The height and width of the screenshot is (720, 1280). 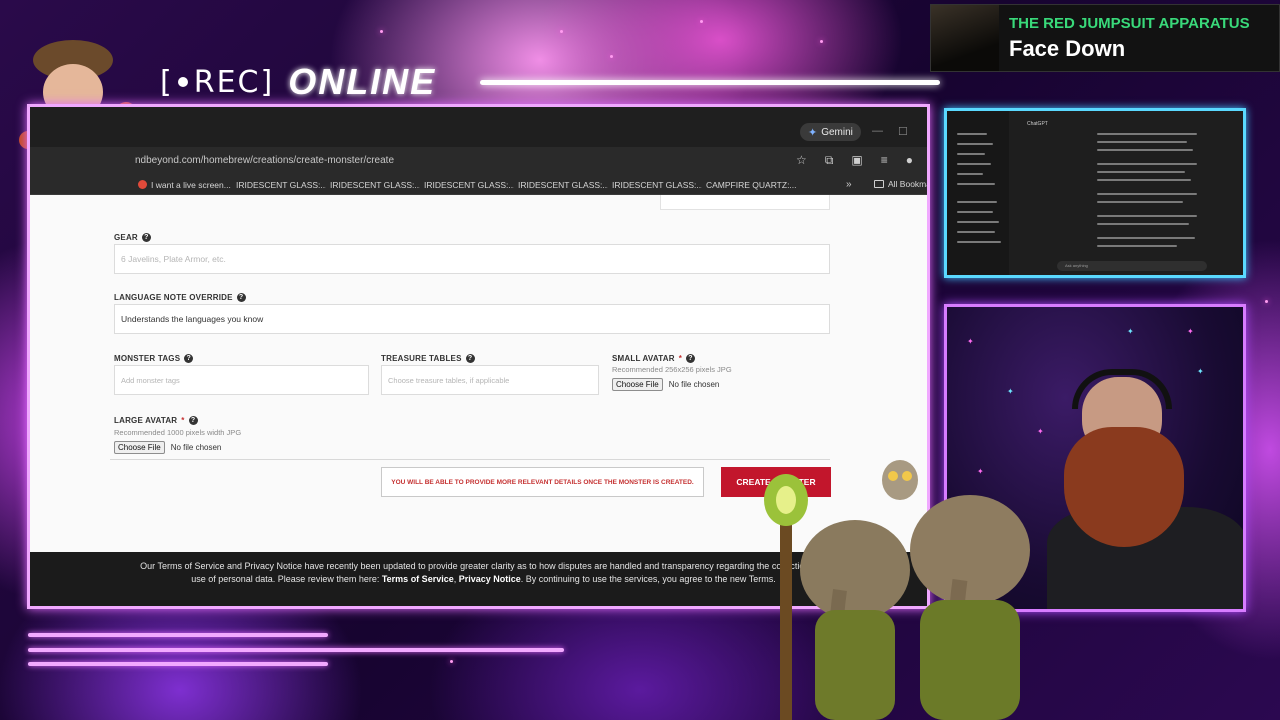 I want to click on language-note-label: LANGUAGE NOTE OVERRIDE ?, so click(x=180, y=297).